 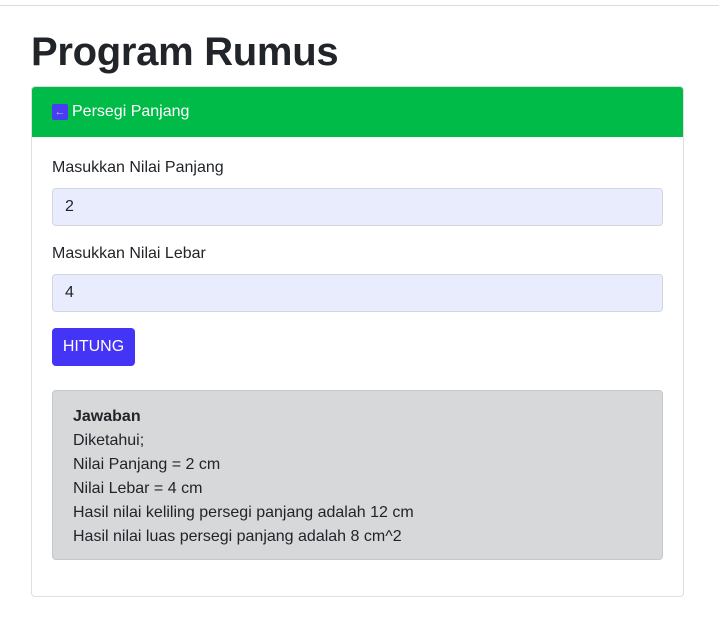 I want to click on panjang-label: Masukkan Nilai Panjang, so click(x=138, y=167).